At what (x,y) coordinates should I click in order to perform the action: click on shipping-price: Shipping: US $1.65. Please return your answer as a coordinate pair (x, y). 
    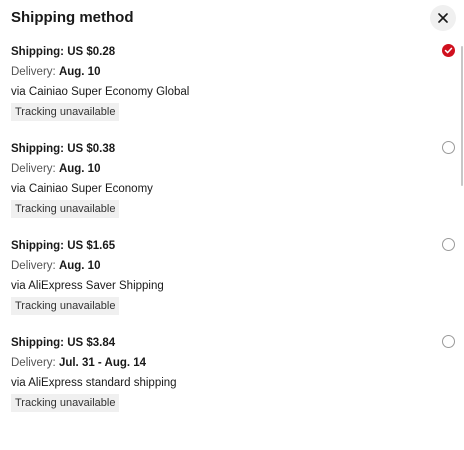
    Looking at the image, I should click on (63, 246).